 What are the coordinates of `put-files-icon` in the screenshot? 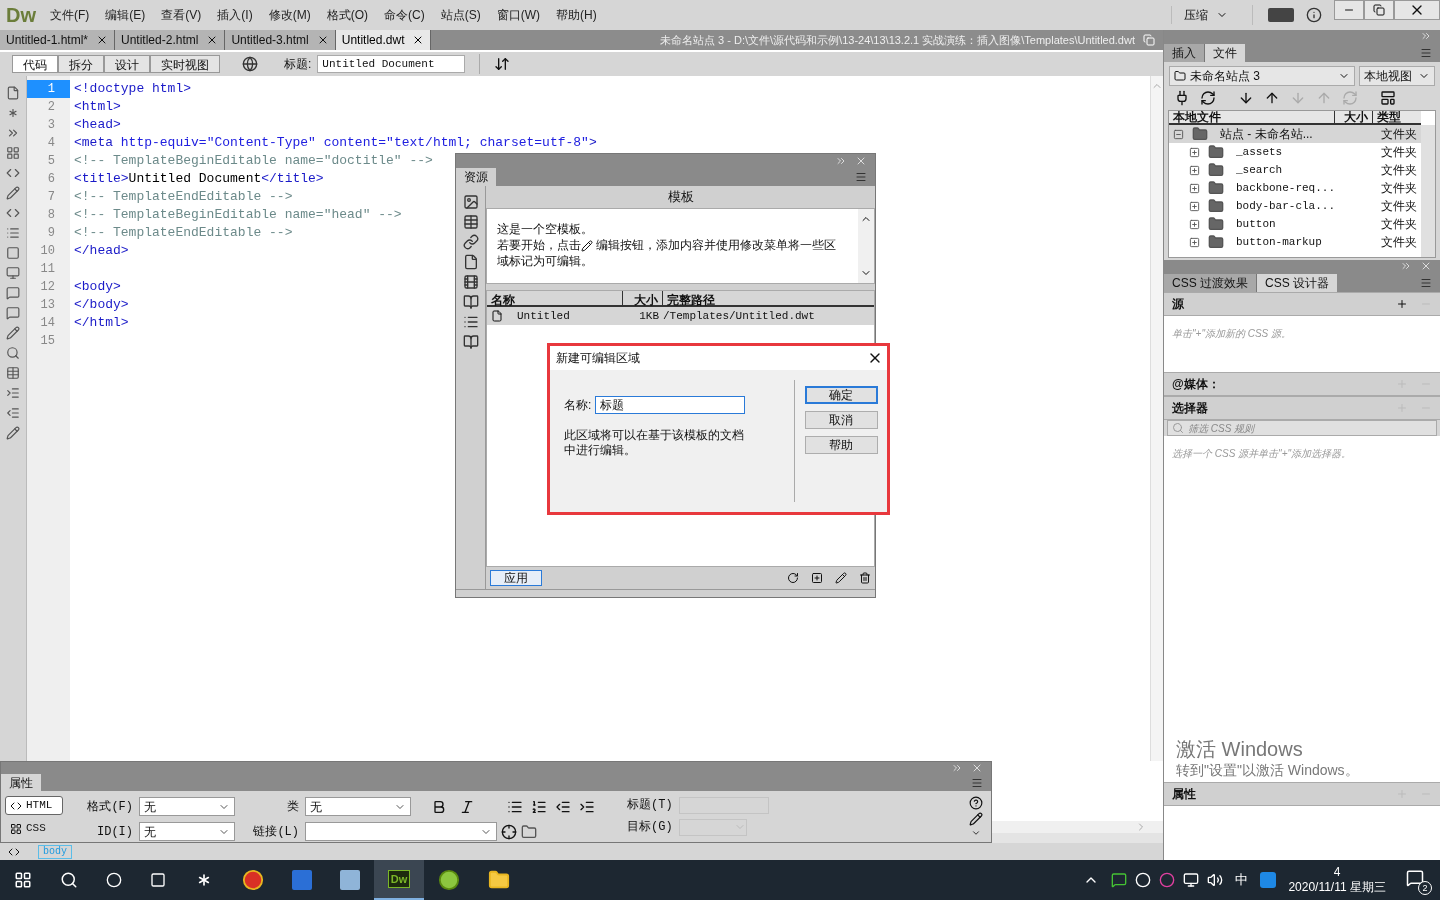 It's located at (1272, 98).